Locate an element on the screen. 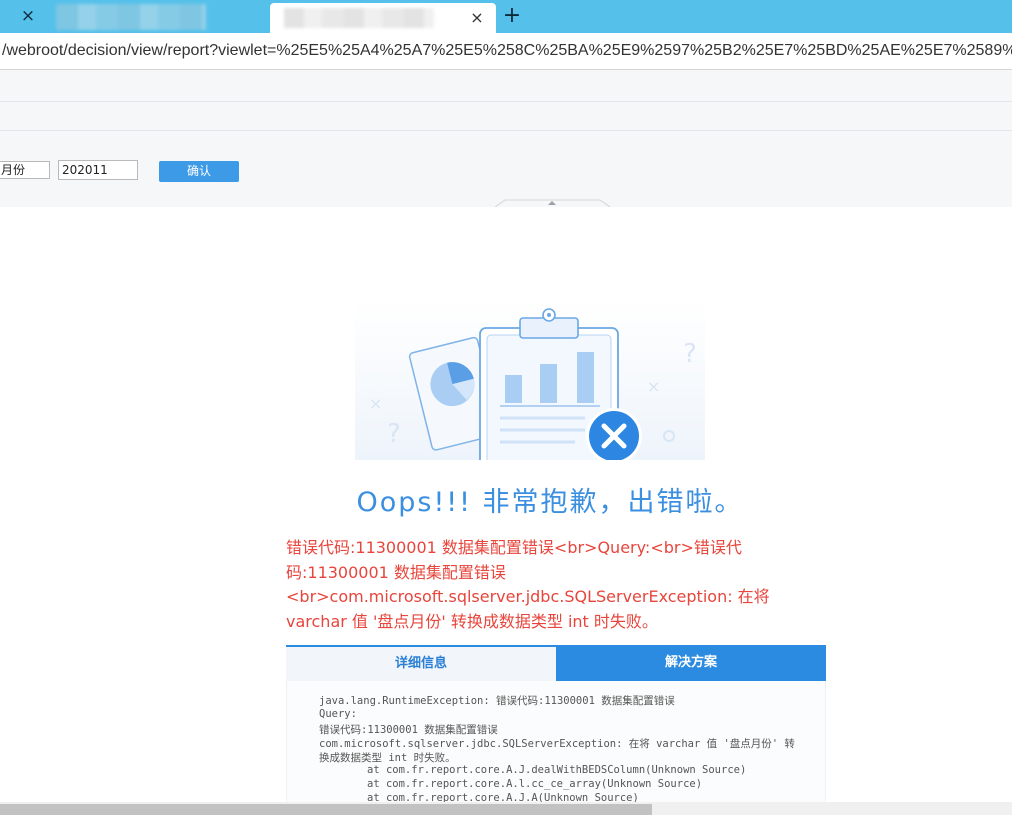 This screenshot has height=815, width=1012. horizontal-scrollbar is located at coordinates (506, 808).